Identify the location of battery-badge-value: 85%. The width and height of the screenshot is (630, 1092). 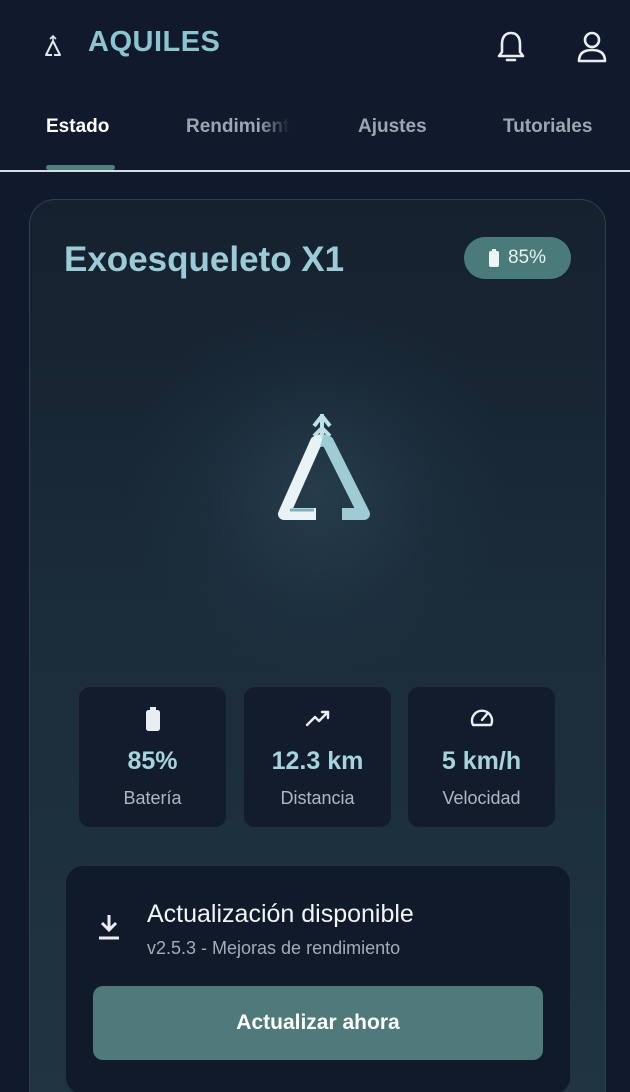
(527, 257).